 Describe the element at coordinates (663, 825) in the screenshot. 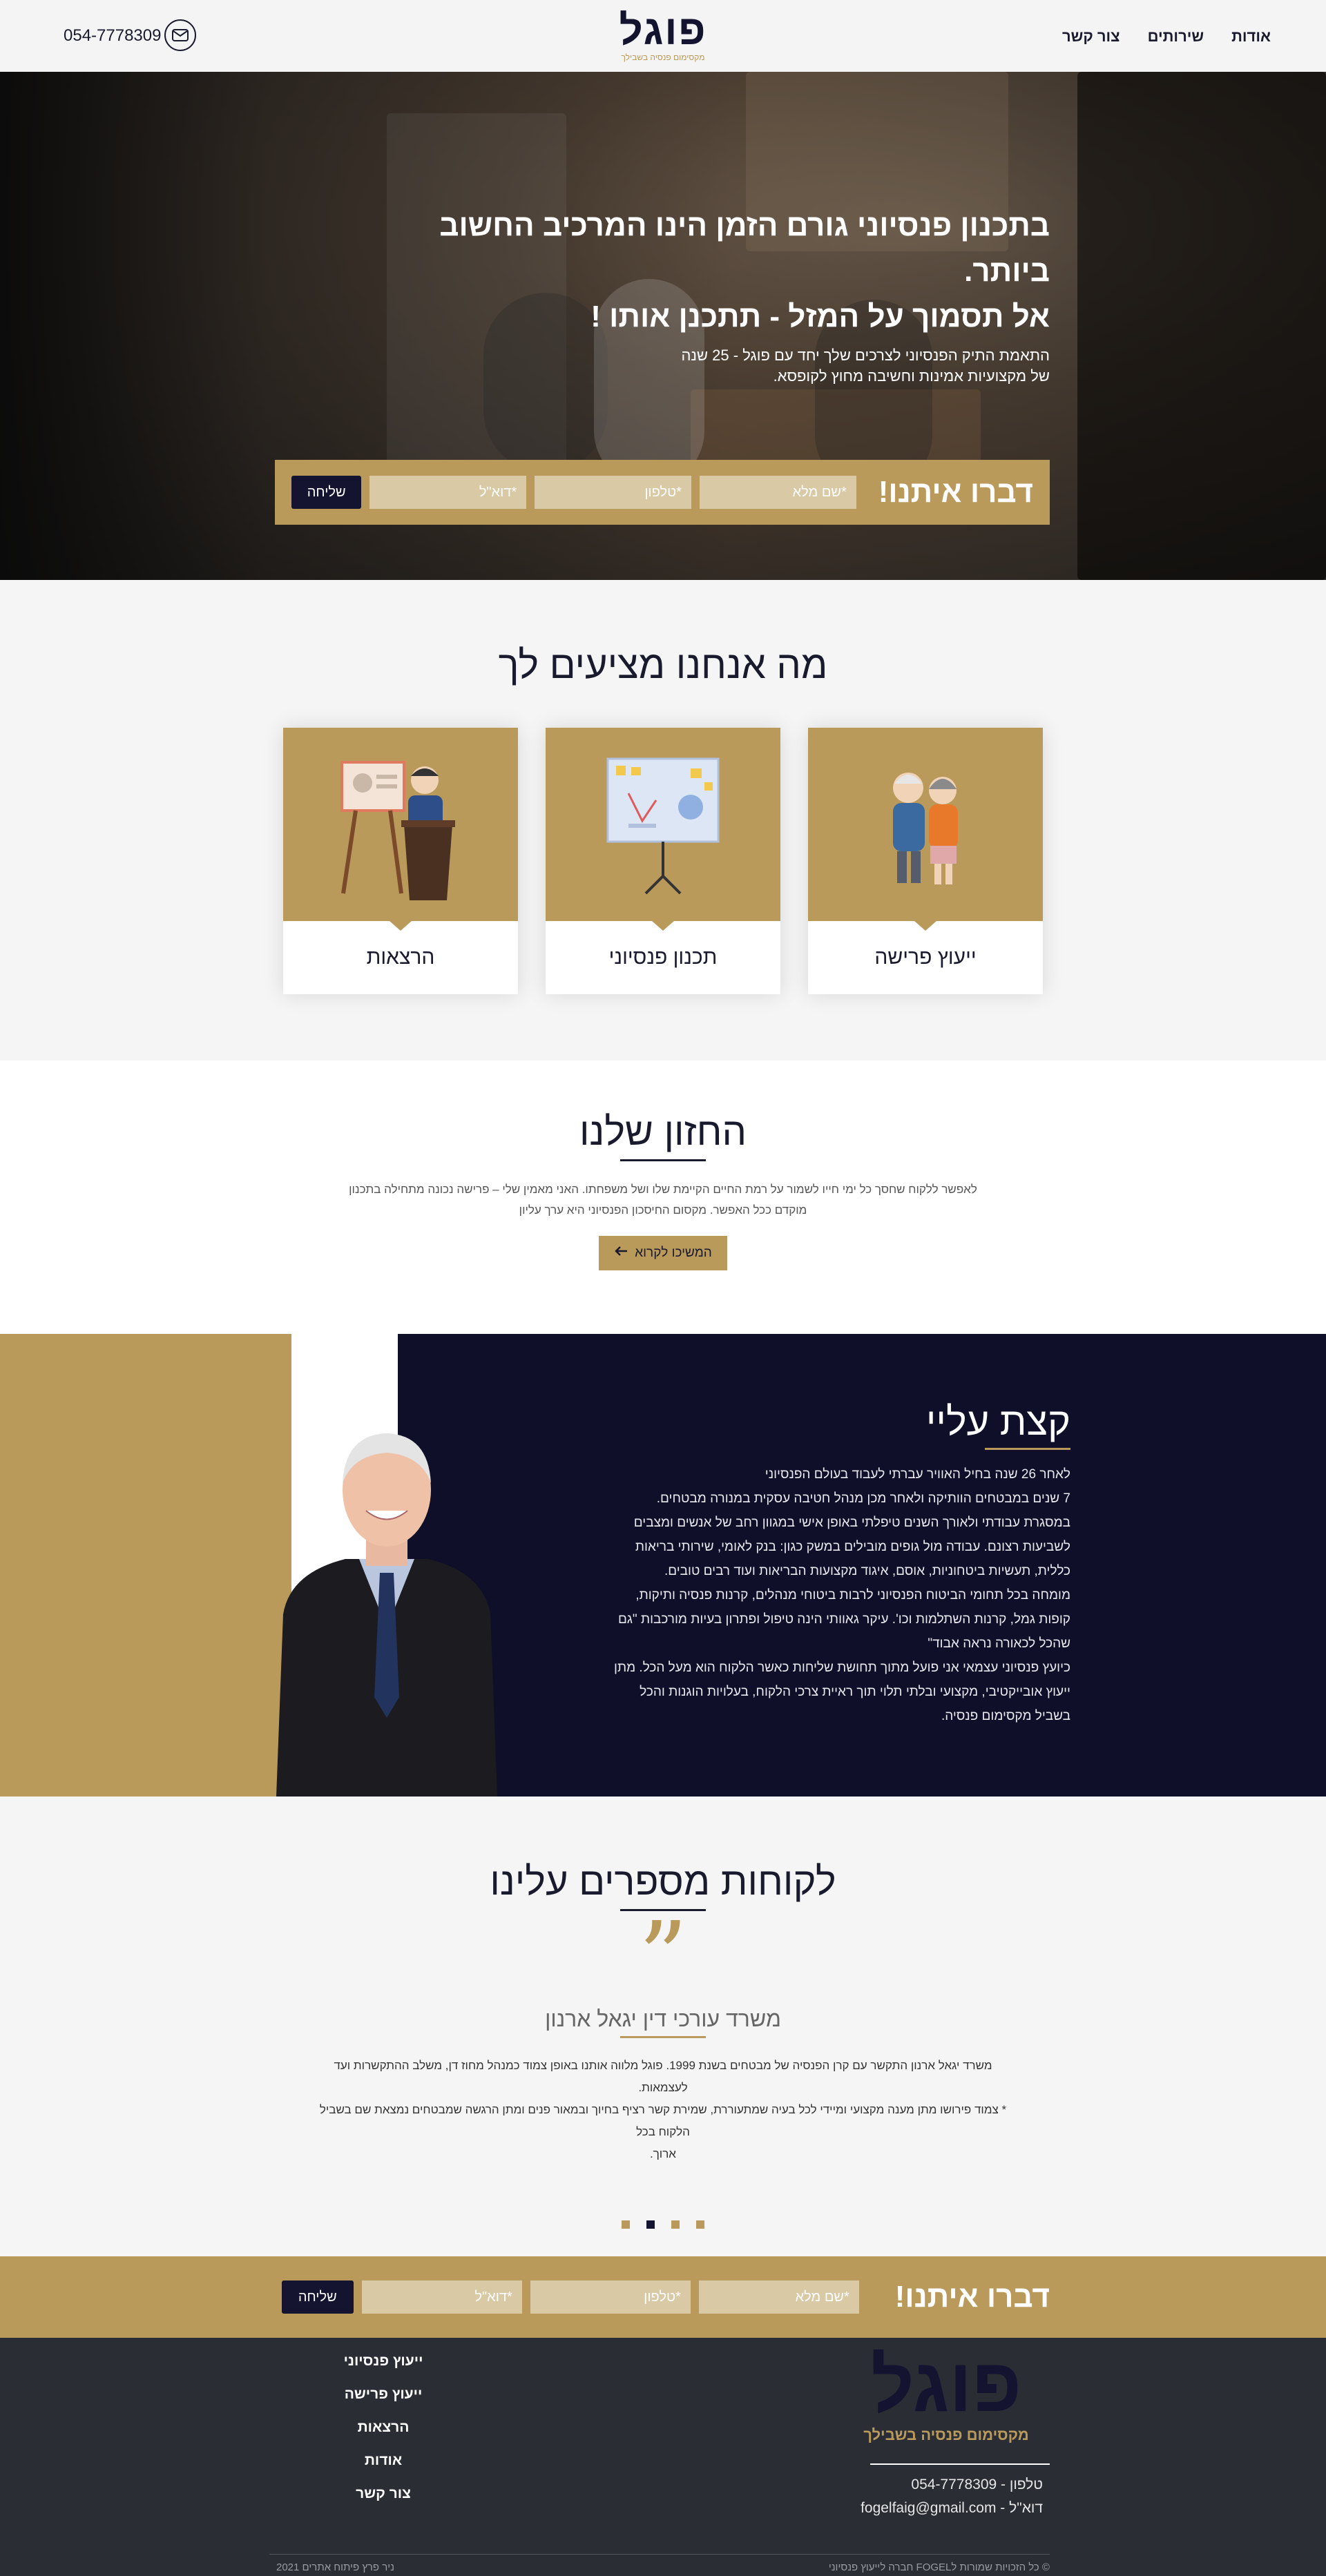

I see `presentation-board-icon` at that location.